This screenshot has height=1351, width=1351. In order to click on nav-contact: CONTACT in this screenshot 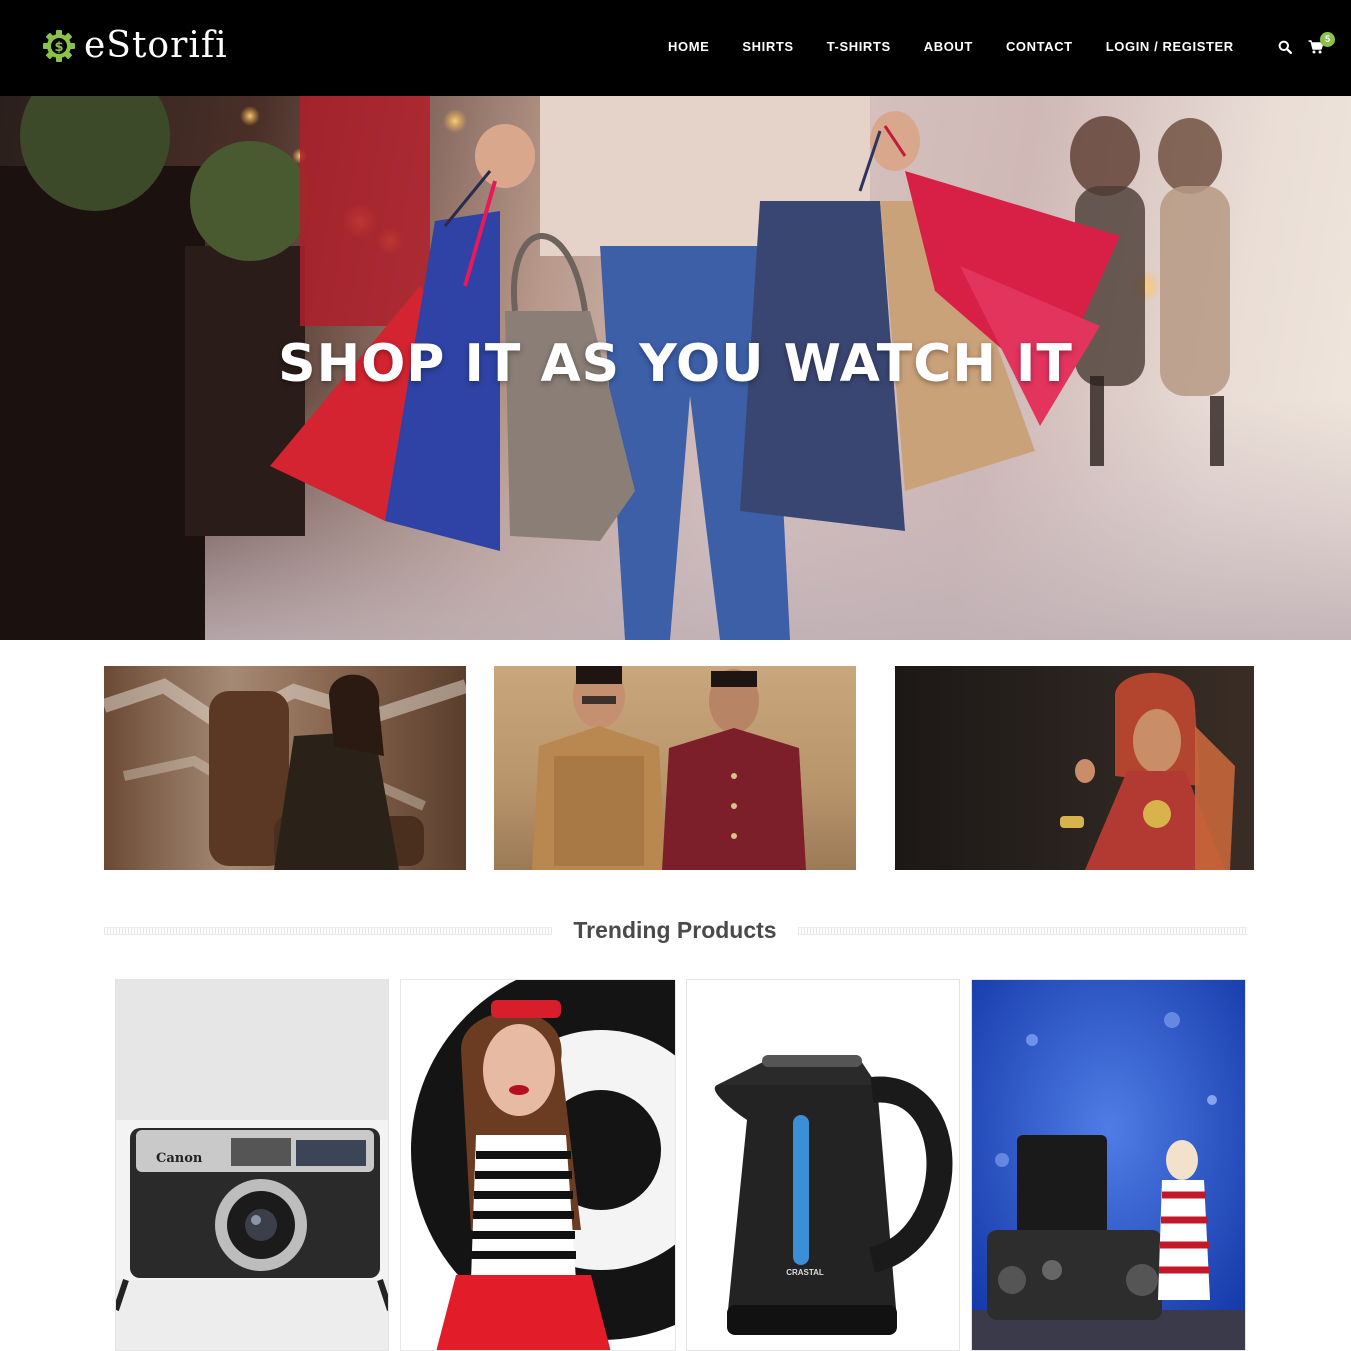, I will do `click(1039, 47)`.